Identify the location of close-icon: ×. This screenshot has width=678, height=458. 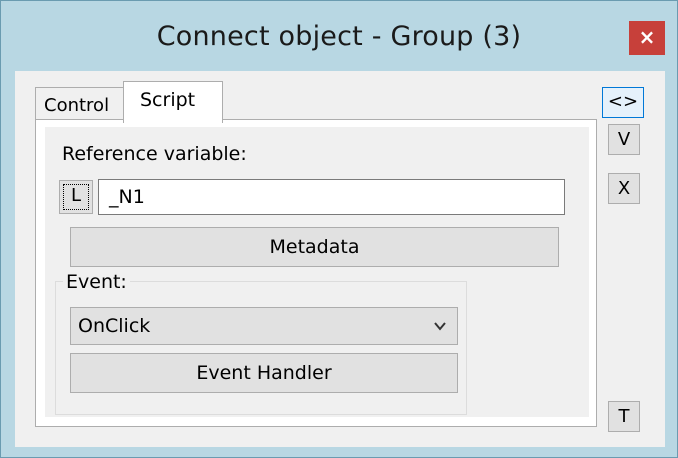
(647, 37).